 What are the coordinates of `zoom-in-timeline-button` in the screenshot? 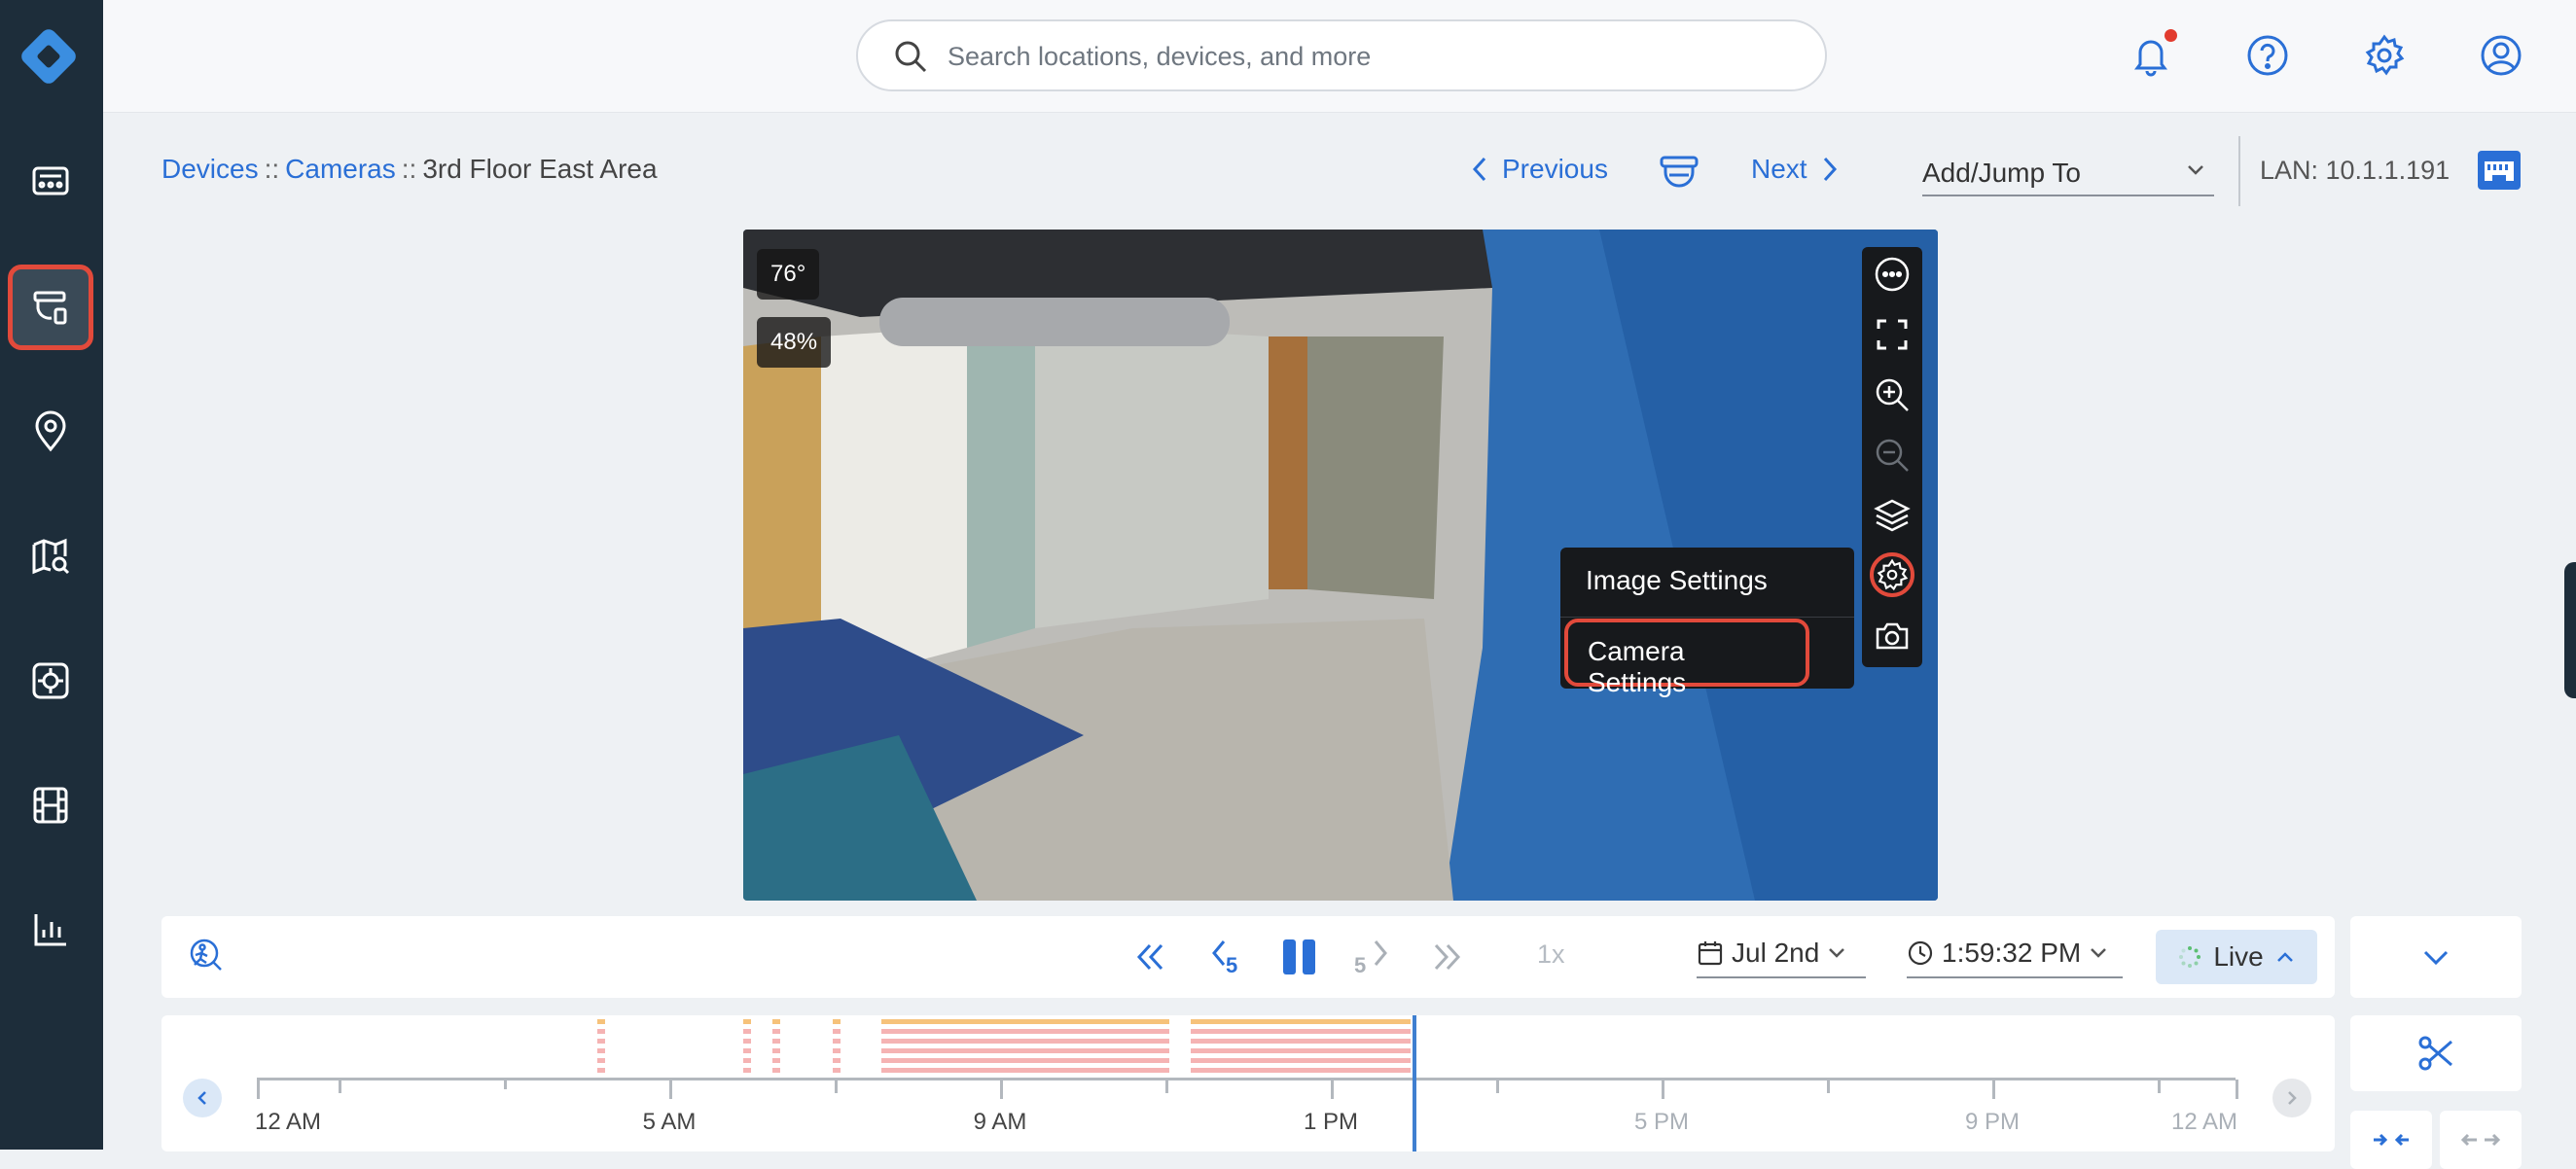 It's located at (2391, 1140).